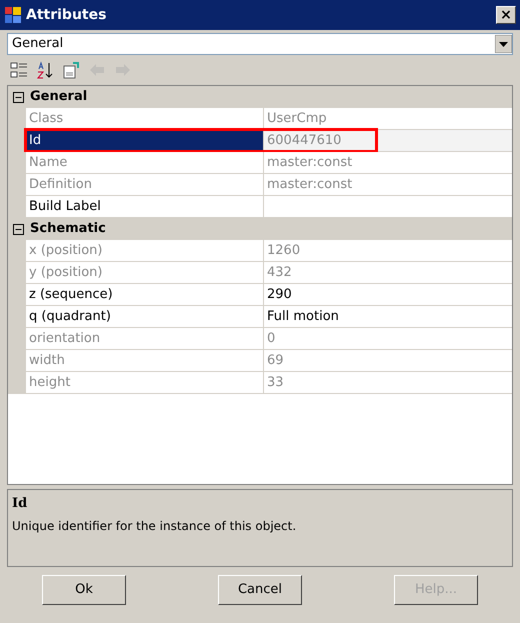  What do you see at coordinates (68, 229) in the screenshot?
I see `category-header: Schematic` at bounding box center [68, 229].